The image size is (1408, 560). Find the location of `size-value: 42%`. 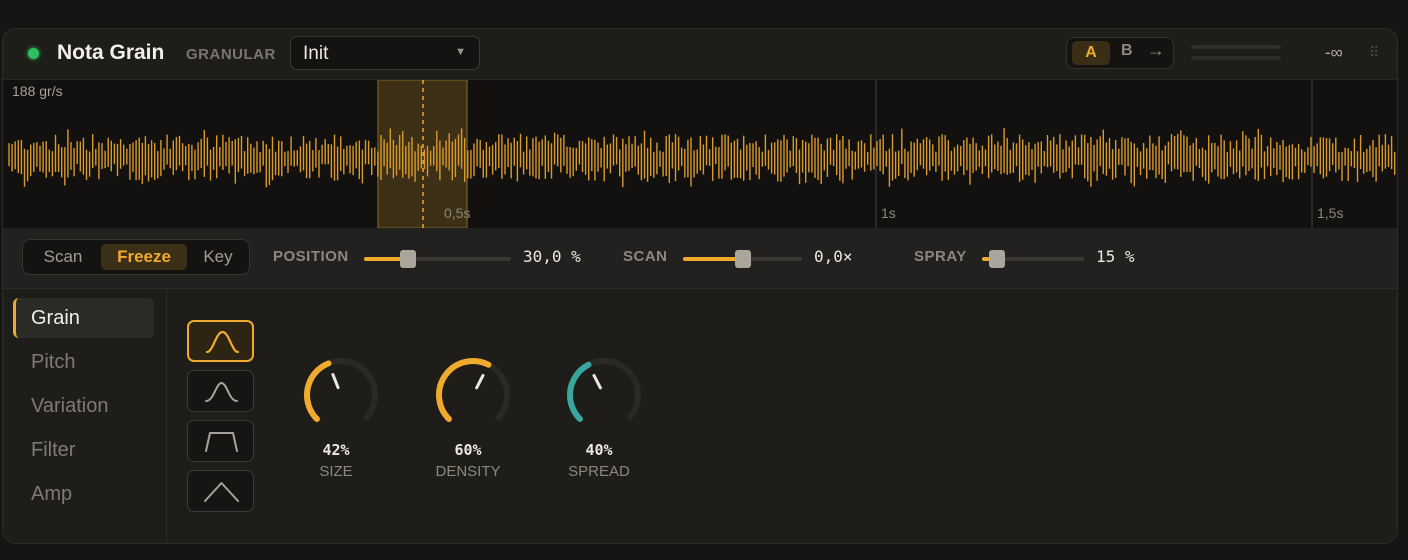

size-value: 42% is located at coordinates (336, 450).